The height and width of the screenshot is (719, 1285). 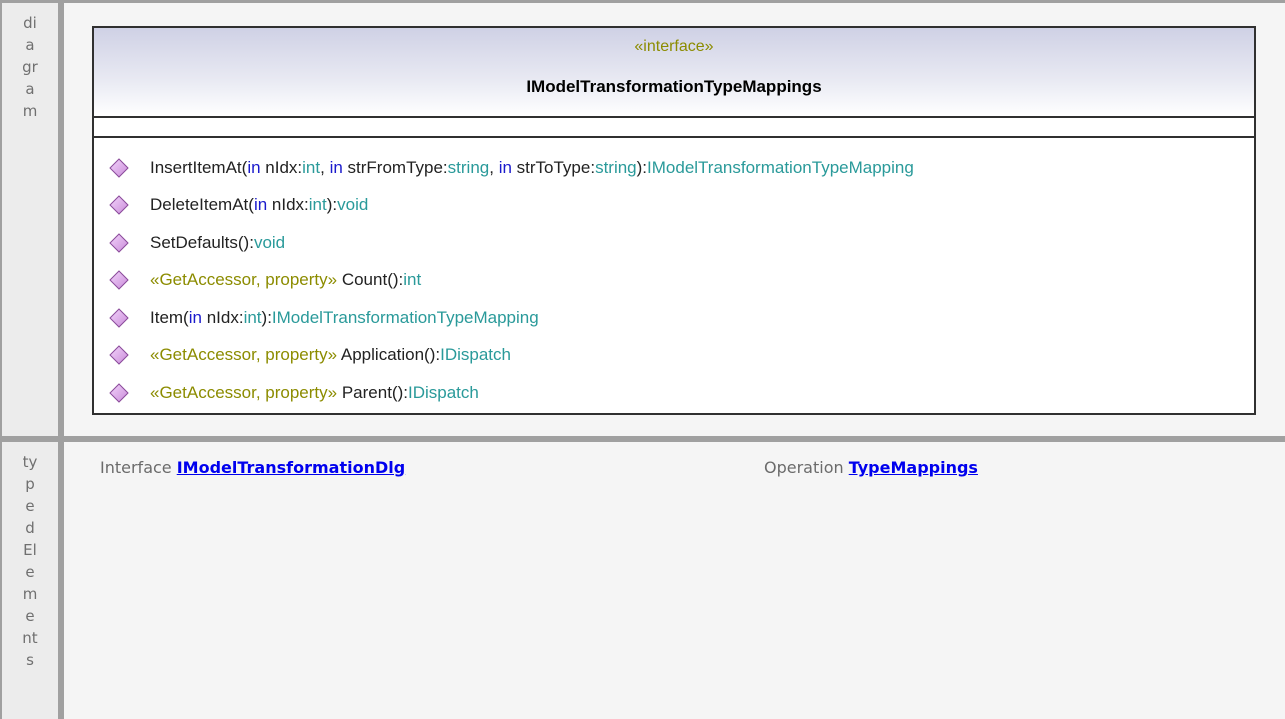 What do you see at coordinates (30, 660) in the screenshot?
I see `label-fragment: s` at bounding box center [30, 660].